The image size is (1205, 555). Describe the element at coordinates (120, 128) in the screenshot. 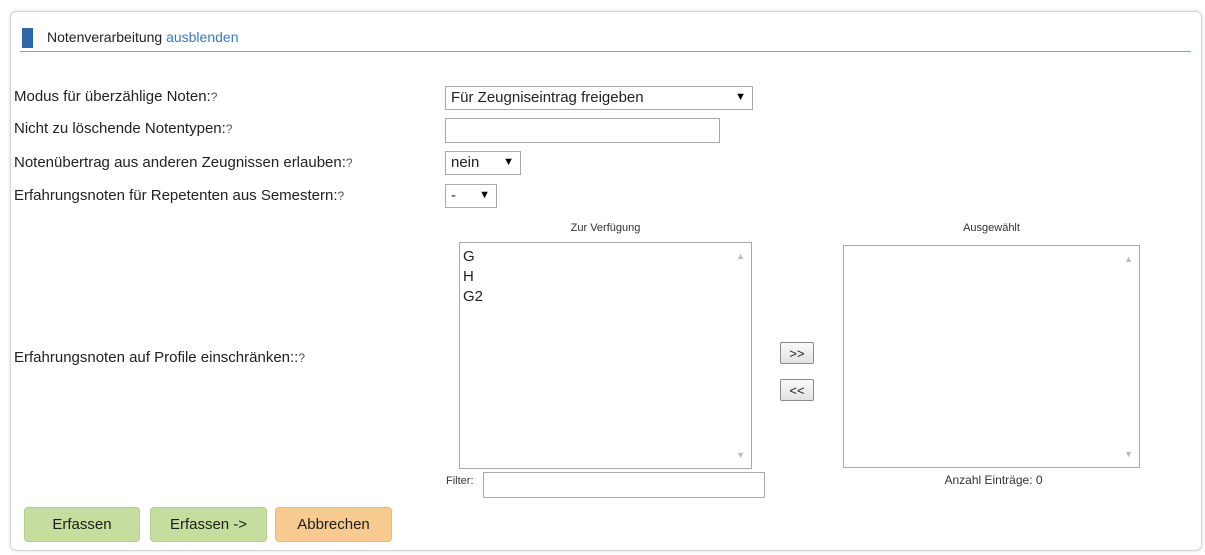

I see `notentypen-label-text: Nicht zu löschende Notentypen:` at that location.